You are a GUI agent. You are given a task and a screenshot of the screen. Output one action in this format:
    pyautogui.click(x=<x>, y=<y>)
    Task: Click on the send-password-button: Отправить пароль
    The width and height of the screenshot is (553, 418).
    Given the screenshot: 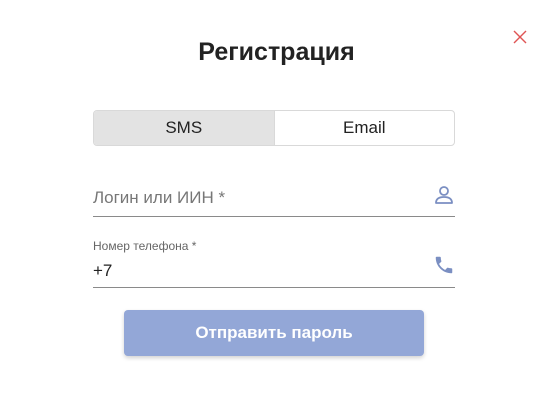 What is the action you would take?
    pyautogui.click(x=274, y=333)
    